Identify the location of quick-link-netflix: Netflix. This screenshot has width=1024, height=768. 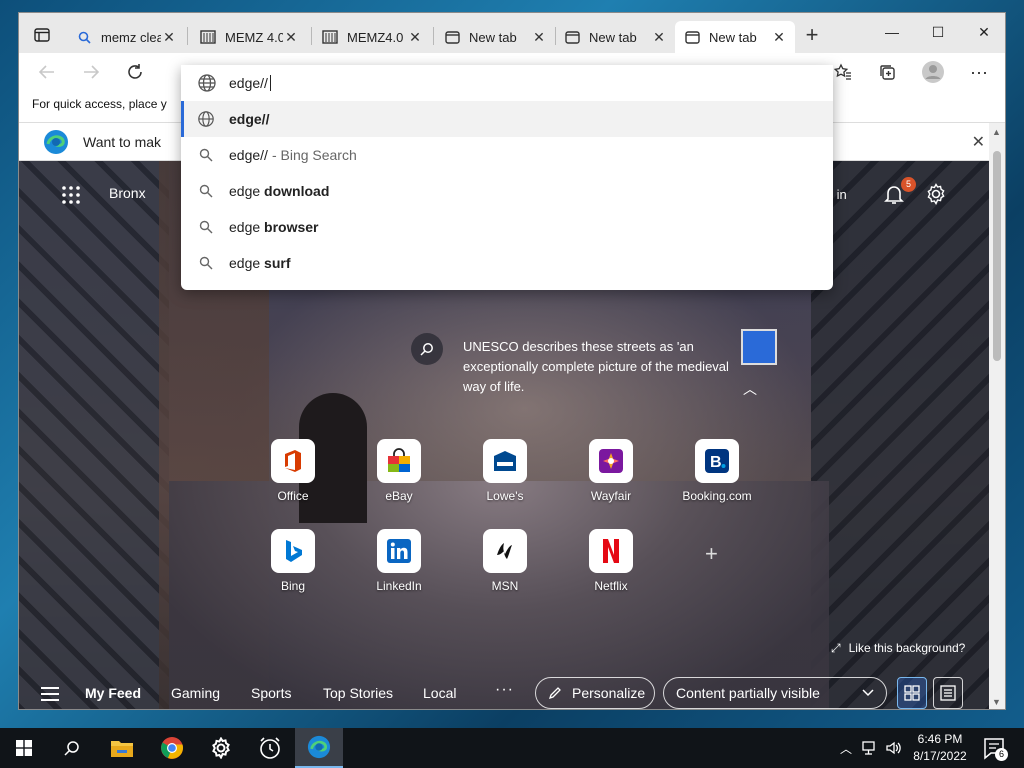
(611, 567).